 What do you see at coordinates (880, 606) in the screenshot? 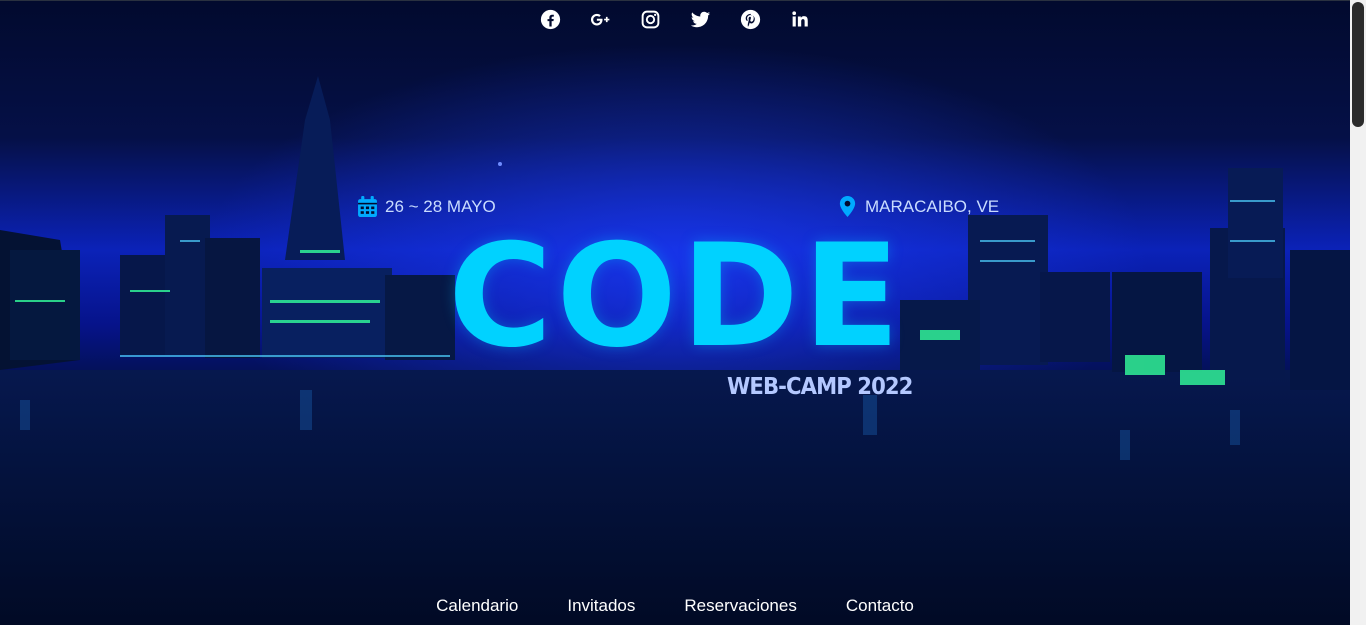
I see `nav-item-contacto: Contacto` at bounding box center [880, 606].